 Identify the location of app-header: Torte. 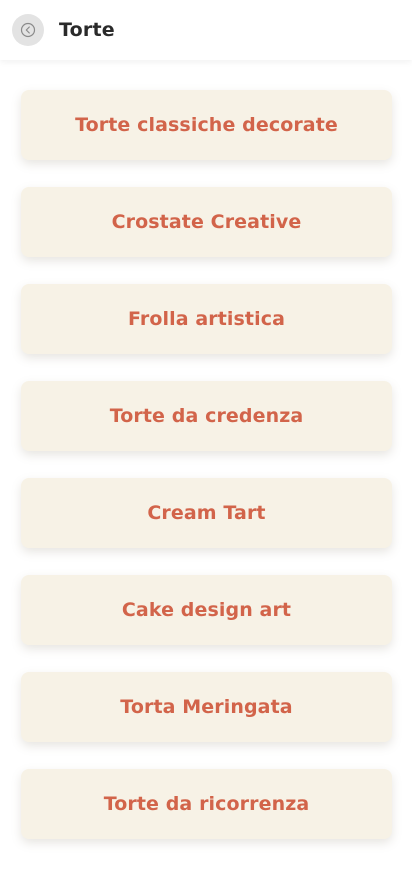
(206, 30).